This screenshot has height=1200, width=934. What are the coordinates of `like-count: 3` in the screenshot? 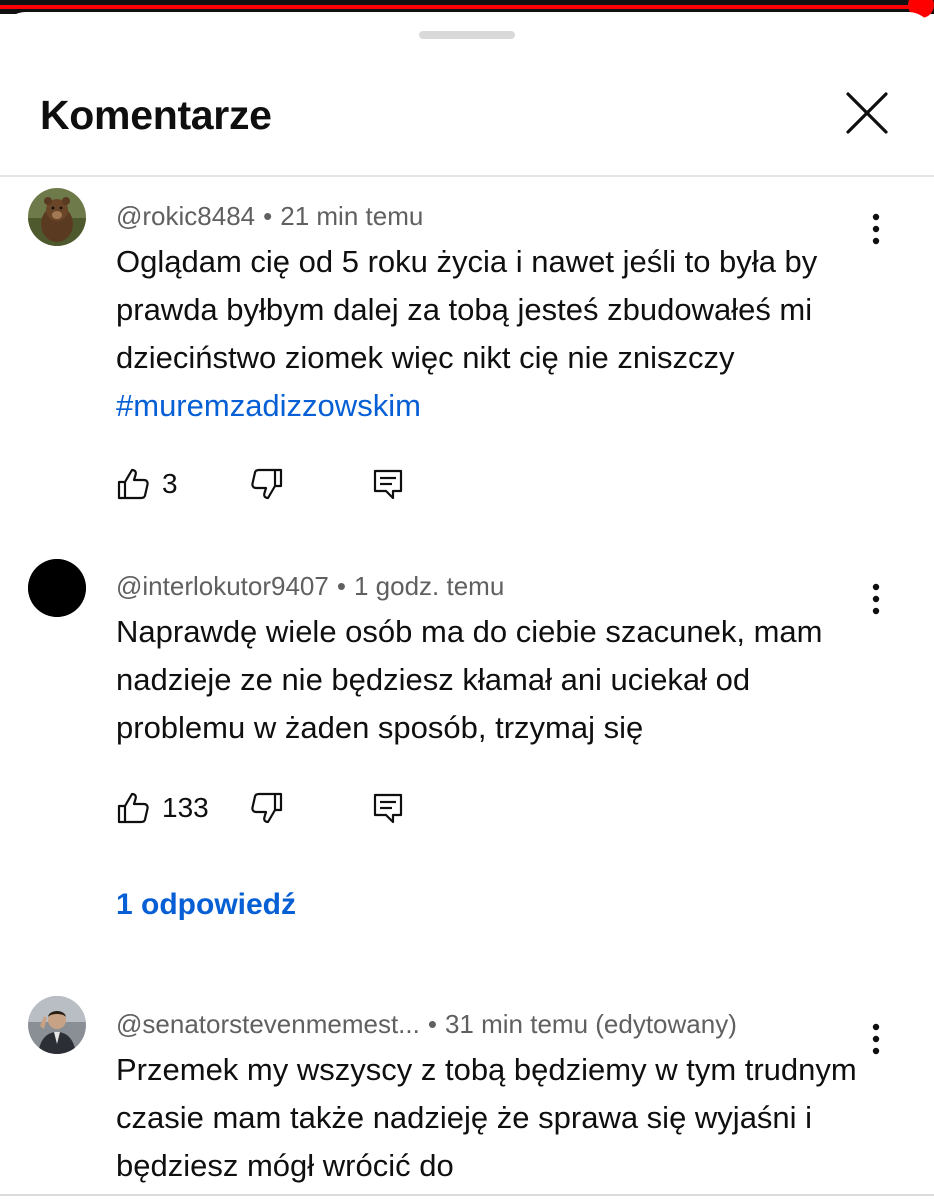 It's located at (170, 483).